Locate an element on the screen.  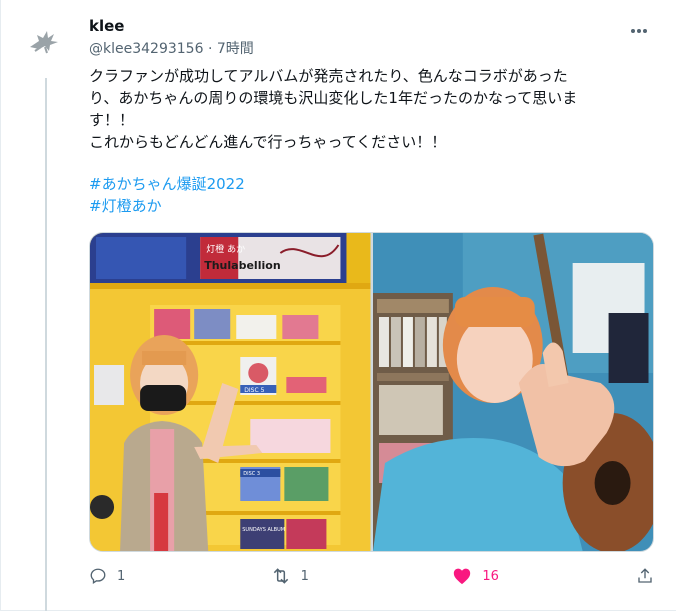
bird-logo-icon is located at coordinates (44, 42).